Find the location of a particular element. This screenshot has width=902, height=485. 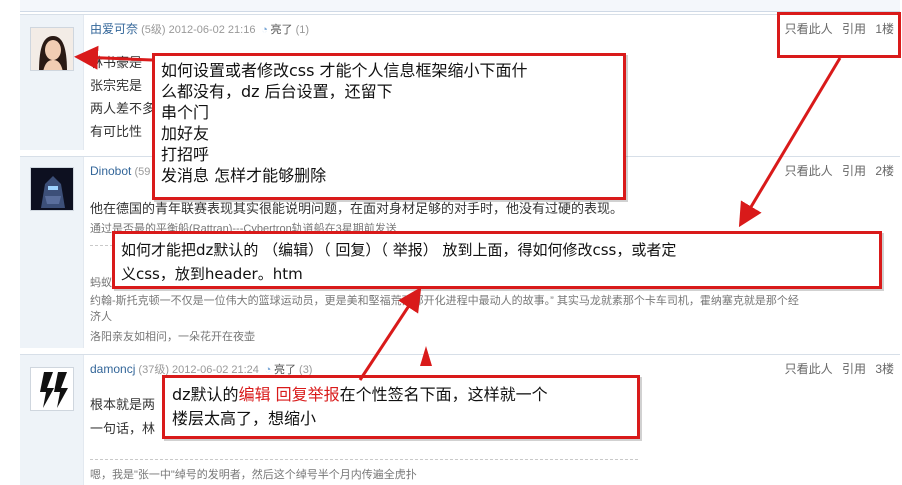

callout-line: 发消息 怎样才能够删除 is located at coordinates (244, 175).